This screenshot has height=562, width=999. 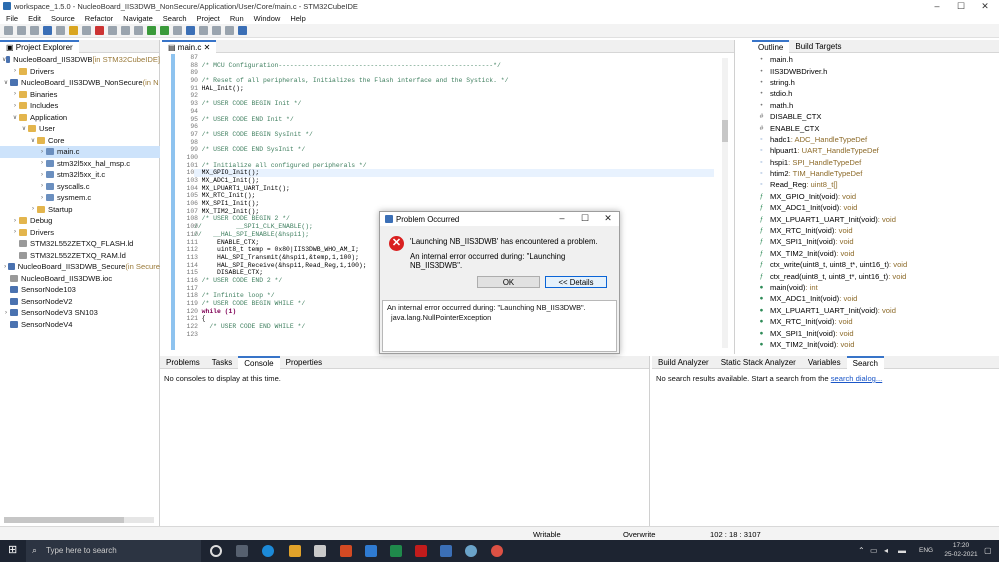 What do you see at coordinates (208, 18) in the screenshot?
I see `menu-project: Project` at bounding box center [208, 18].